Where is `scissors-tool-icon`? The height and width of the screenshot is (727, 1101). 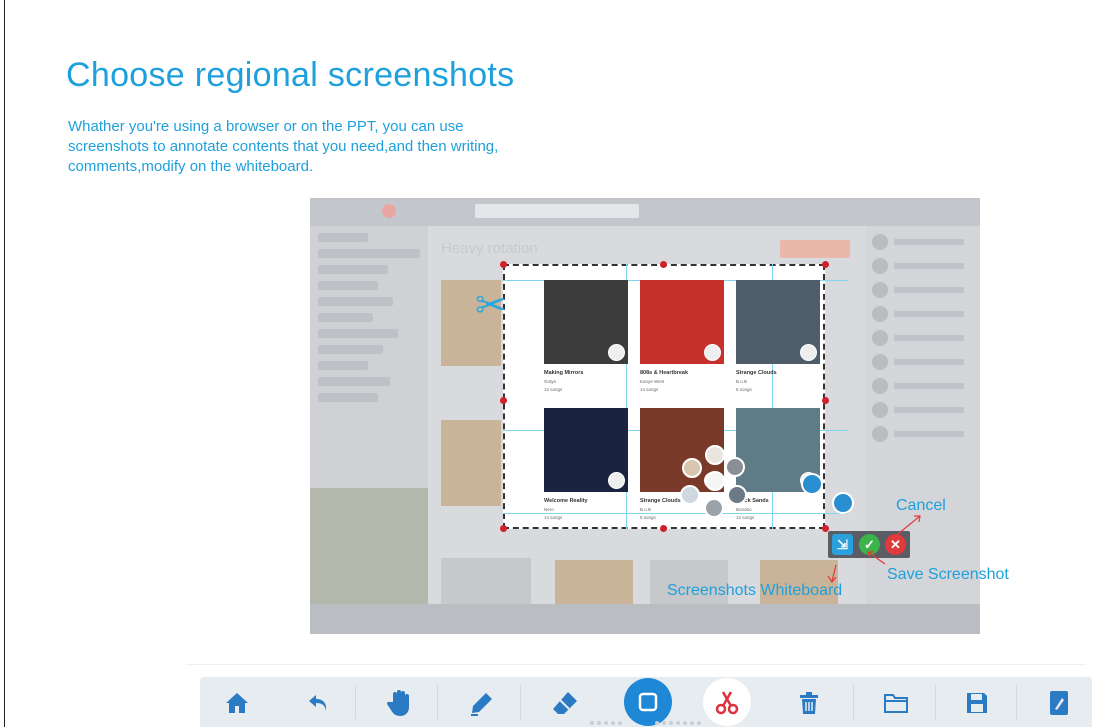 scissors-tool-icon is located at coordinates (727, 702).